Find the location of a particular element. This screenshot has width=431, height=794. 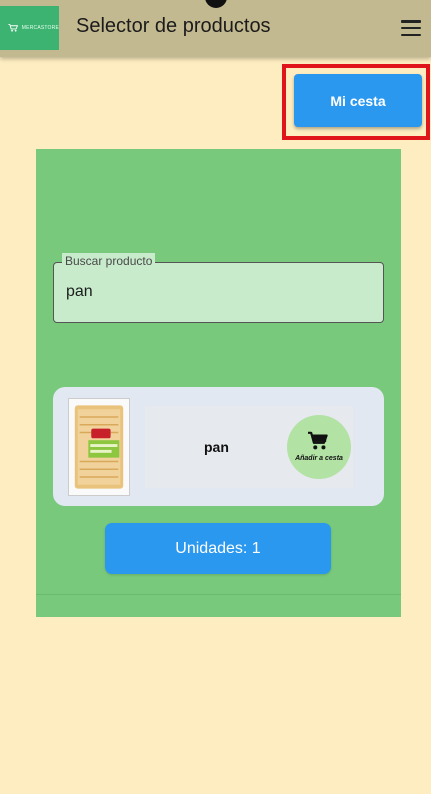

bread-product-image is located at coordinates (99, 447).